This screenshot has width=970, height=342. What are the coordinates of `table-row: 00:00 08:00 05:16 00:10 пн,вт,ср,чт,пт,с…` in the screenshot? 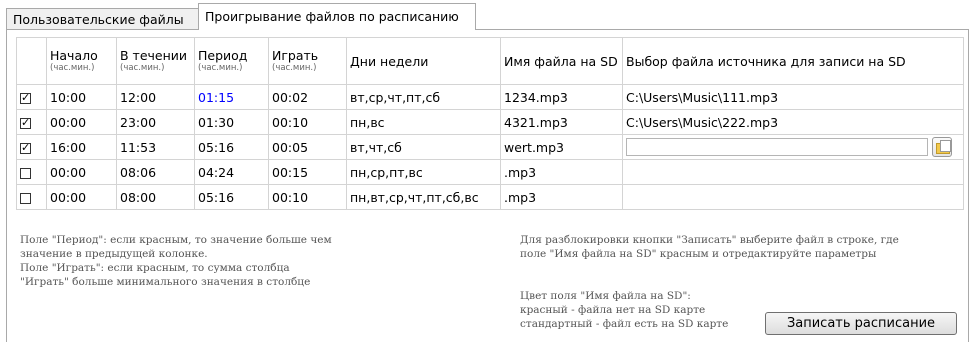 It's located at (490, 197).